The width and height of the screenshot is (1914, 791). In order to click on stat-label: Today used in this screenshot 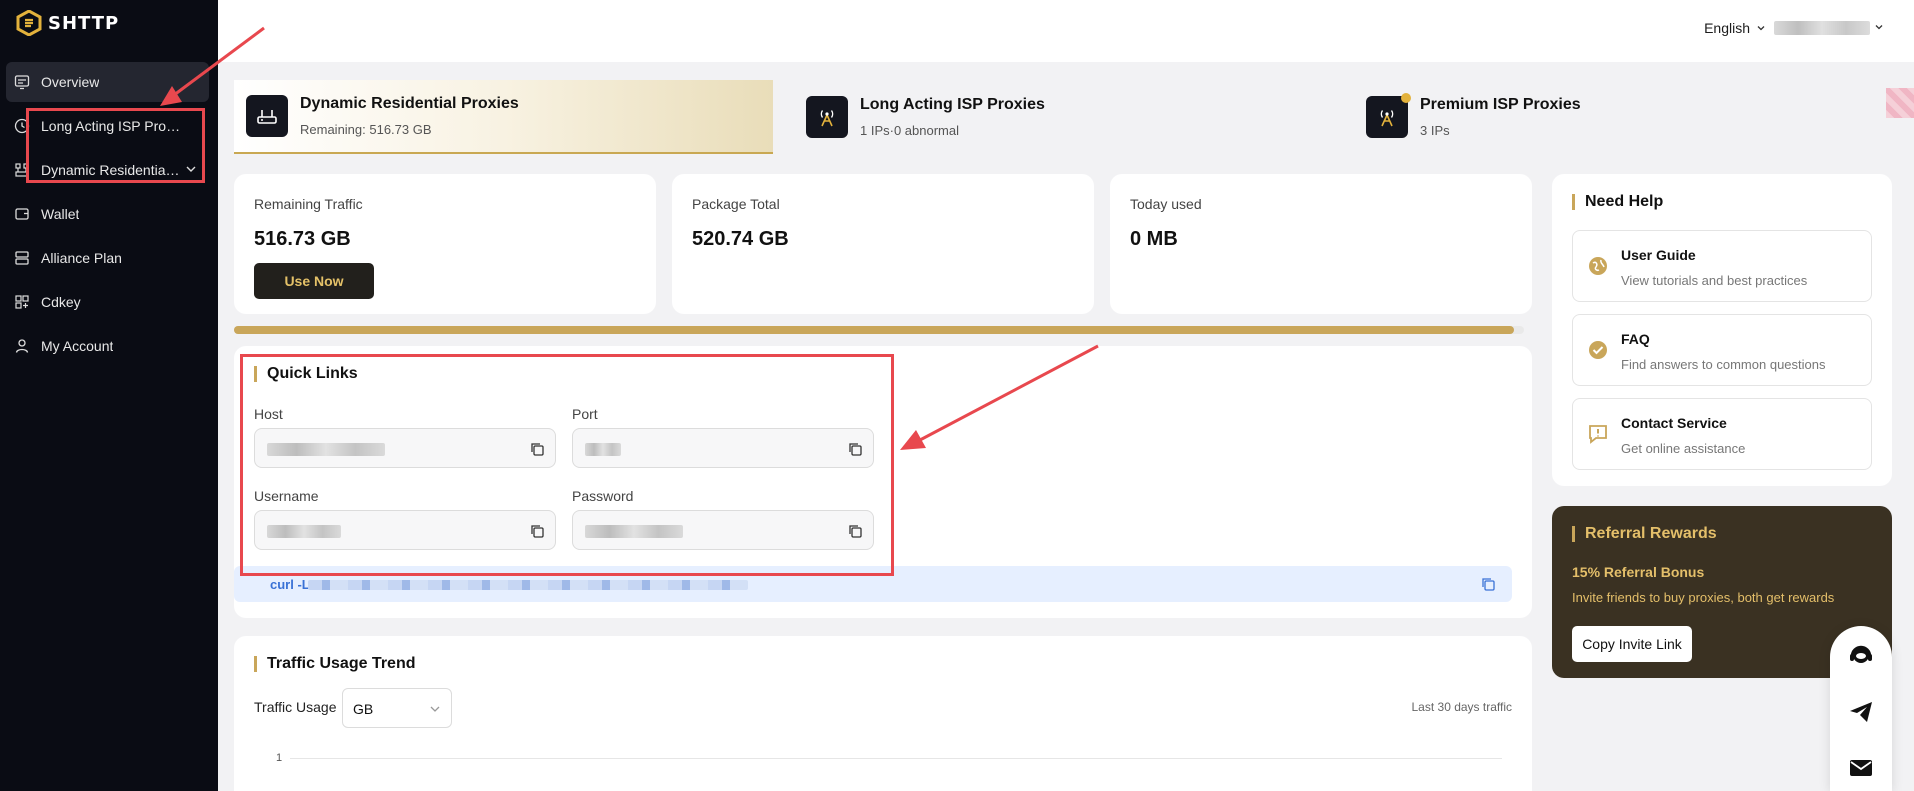, I will do `click(1166, 204)`.